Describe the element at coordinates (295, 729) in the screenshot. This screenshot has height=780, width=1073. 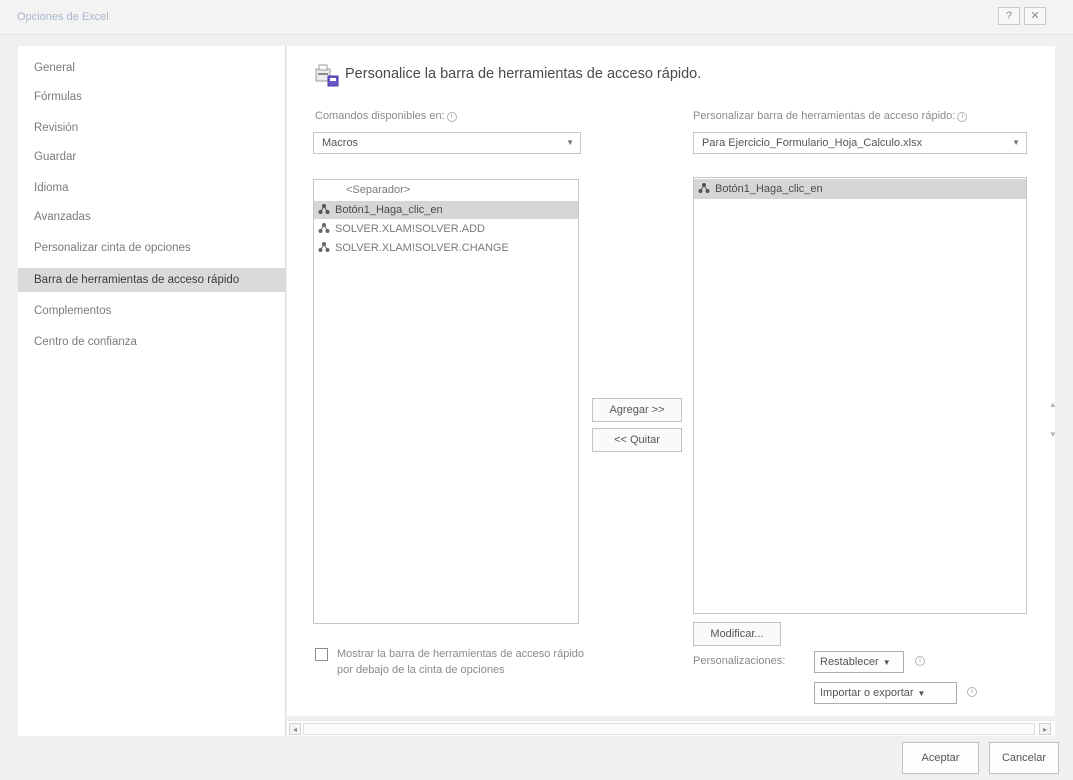
I see `scroll-left-icon: ◂` at that location.